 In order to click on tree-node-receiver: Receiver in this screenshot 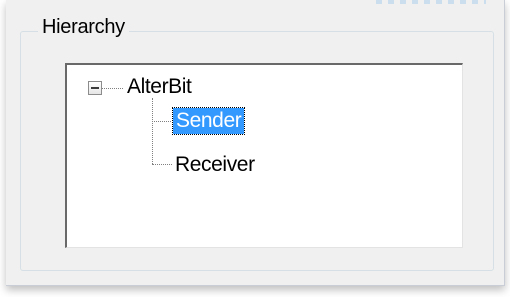, I will do `click(215, 165)`.